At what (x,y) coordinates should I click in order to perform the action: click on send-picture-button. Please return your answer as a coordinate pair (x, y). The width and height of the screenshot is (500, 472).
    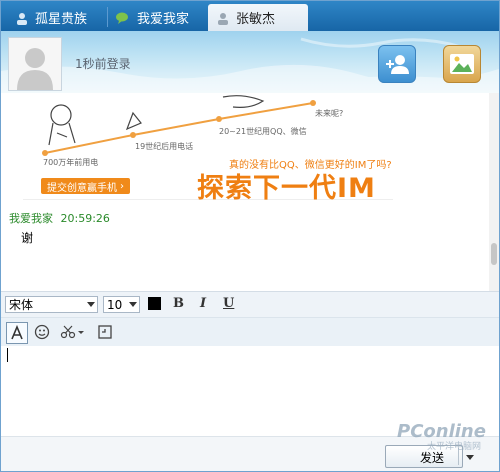
    Looking at the image, I should click on (462, 64).